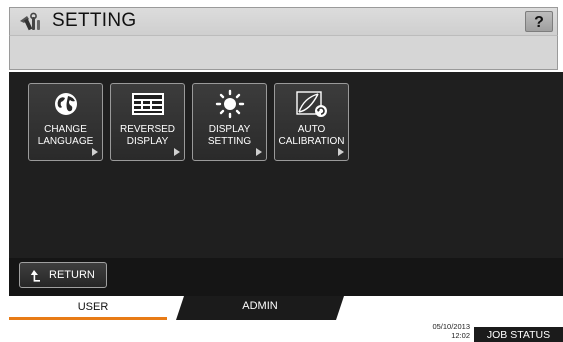  What do you see at coordinates (451, 326) in the screenshot?
I see `date-text: 05/10/2013` at bounding box center [451, 326].